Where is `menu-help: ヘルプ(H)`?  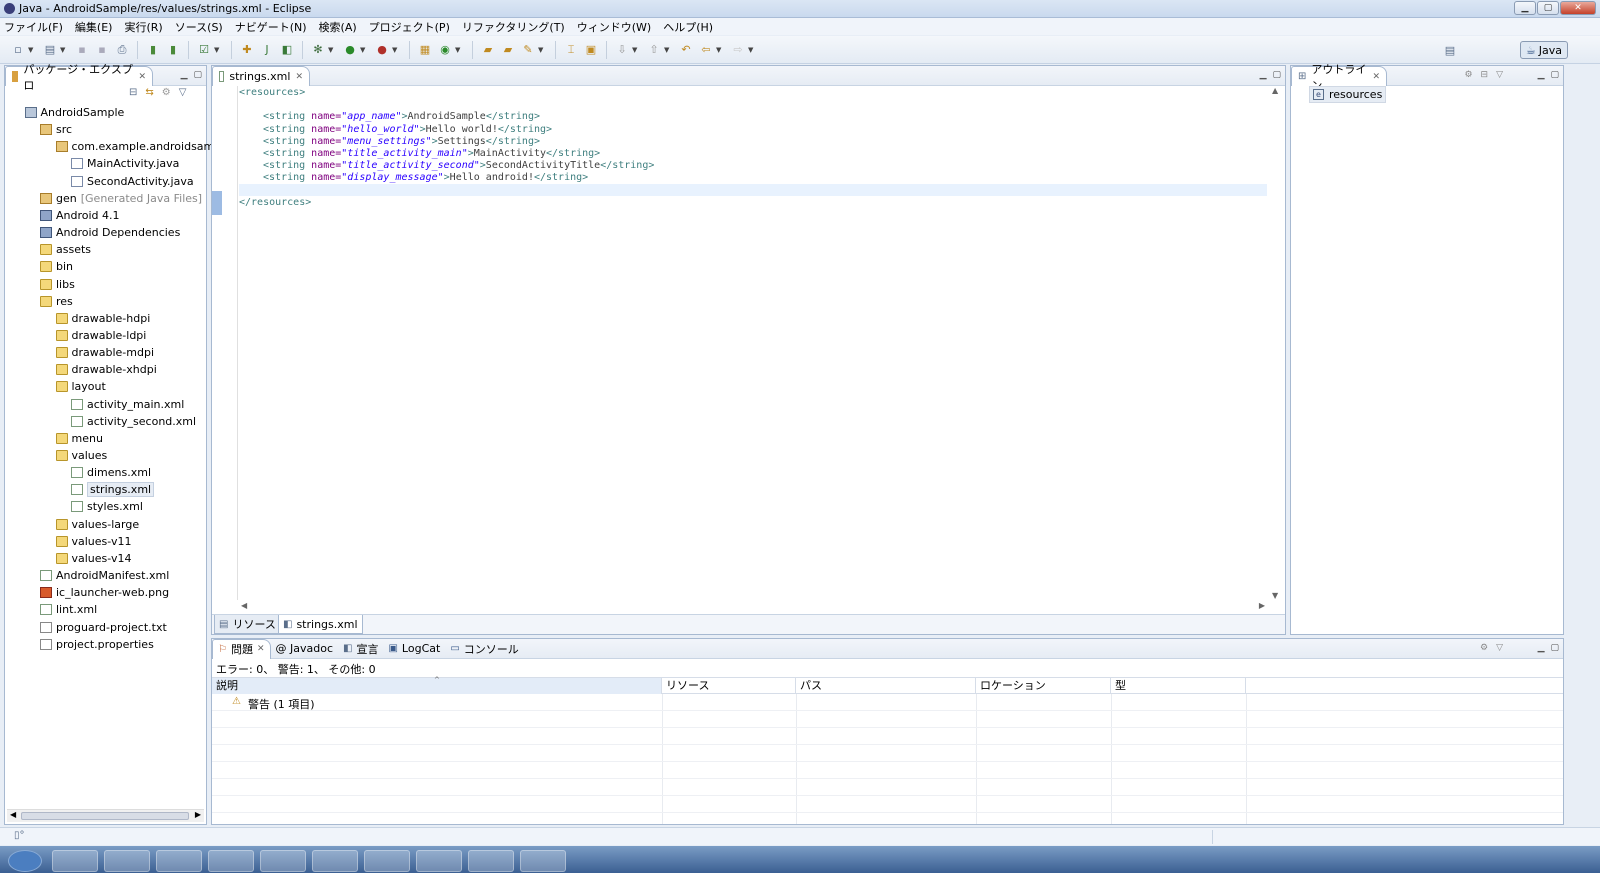 menu-help: ヘルプ(H) is located at coordinates (688, 27).